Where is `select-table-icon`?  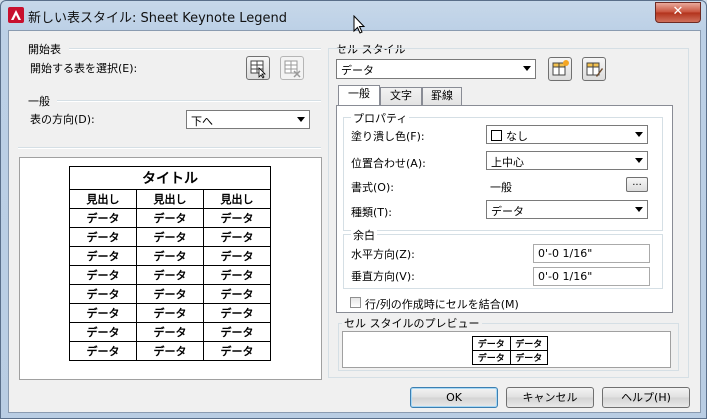 select-table-icon is located at coordinates (258, 69).